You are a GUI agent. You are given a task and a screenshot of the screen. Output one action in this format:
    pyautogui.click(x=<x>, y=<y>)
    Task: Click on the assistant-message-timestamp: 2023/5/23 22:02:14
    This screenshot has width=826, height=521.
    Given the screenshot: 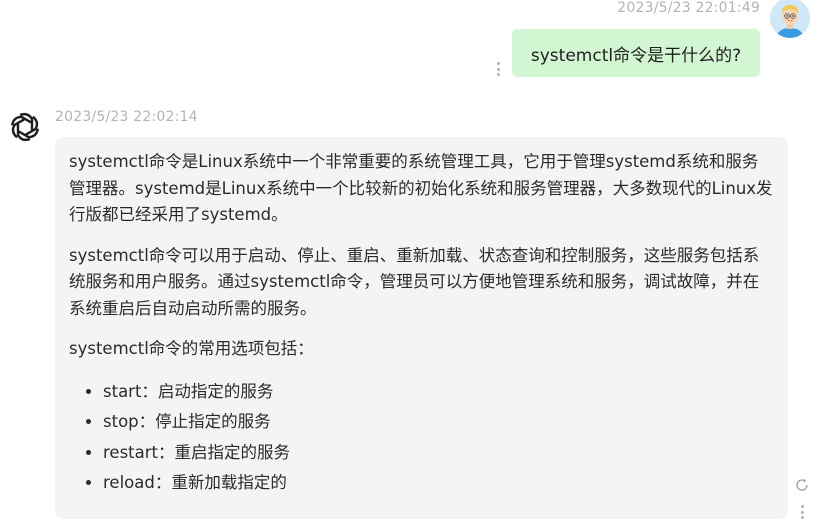 What is the action you would take?
    pyautogui.click(x=126, y=117)
    